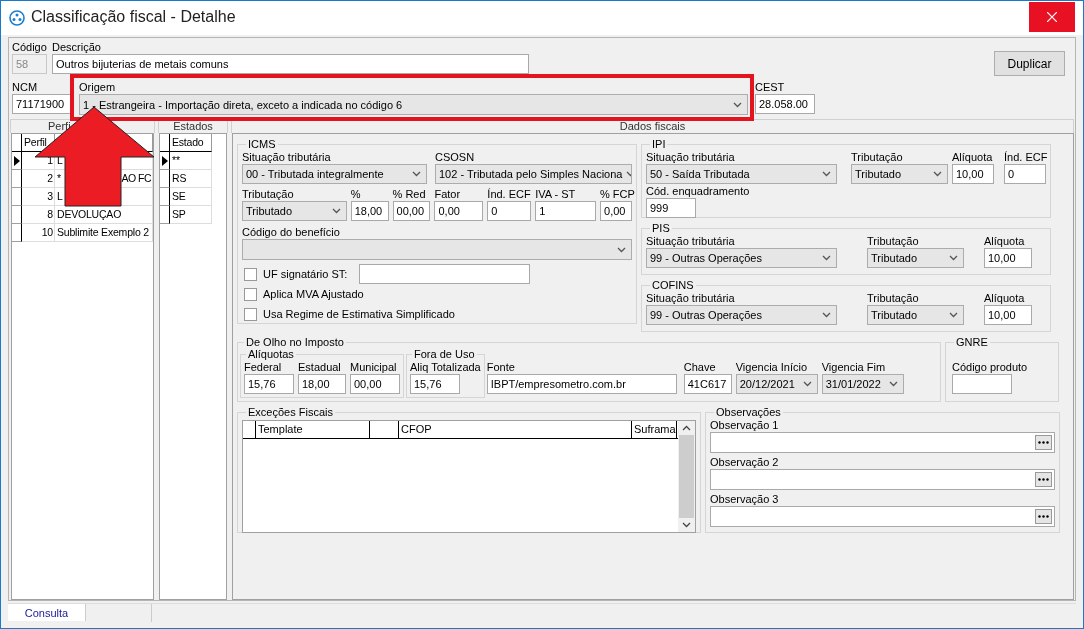  I want to click on group-title: Exceções Fiscais, so click(290, 412).